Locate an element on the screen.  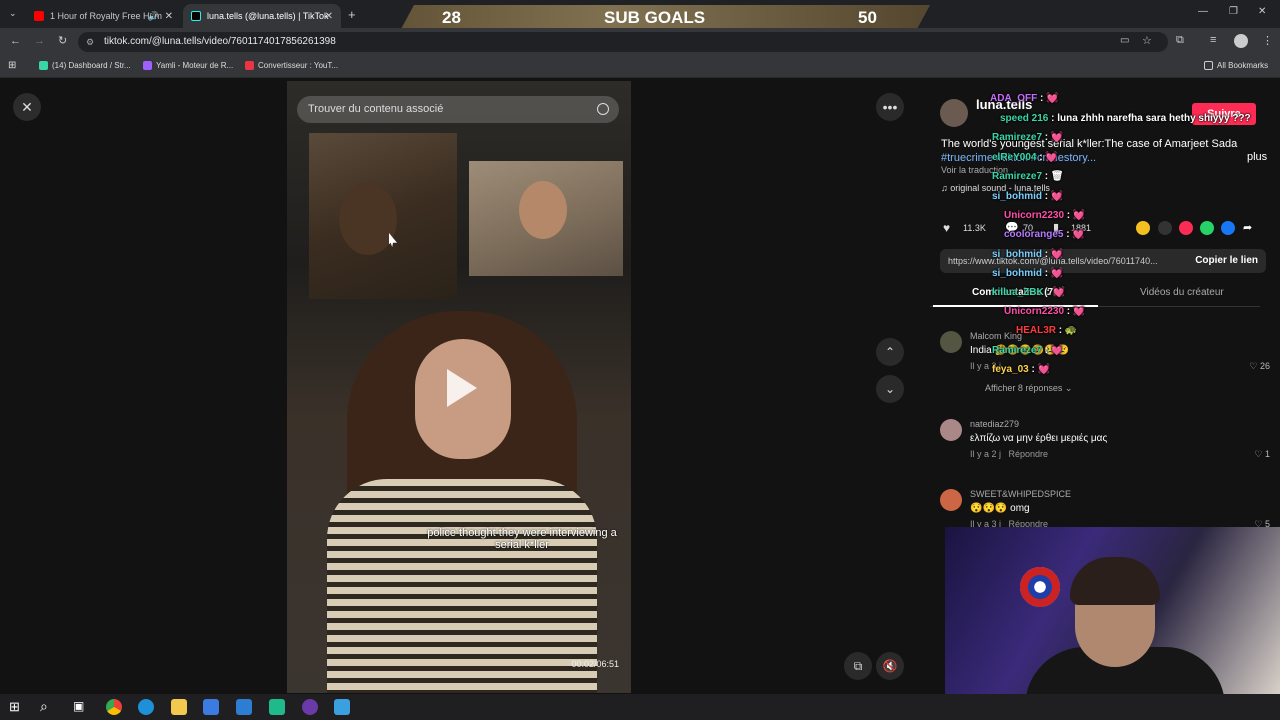
reload-icon: ↻ is located at coordinates (62, 40).